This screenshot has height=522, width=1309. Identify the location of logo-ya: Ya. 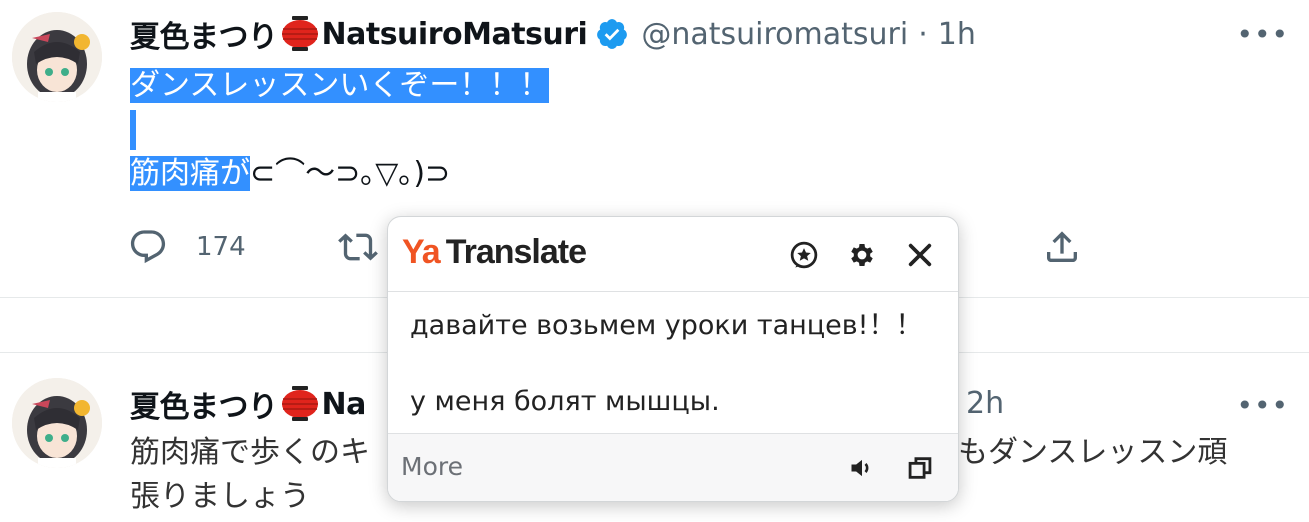
(421, 252).